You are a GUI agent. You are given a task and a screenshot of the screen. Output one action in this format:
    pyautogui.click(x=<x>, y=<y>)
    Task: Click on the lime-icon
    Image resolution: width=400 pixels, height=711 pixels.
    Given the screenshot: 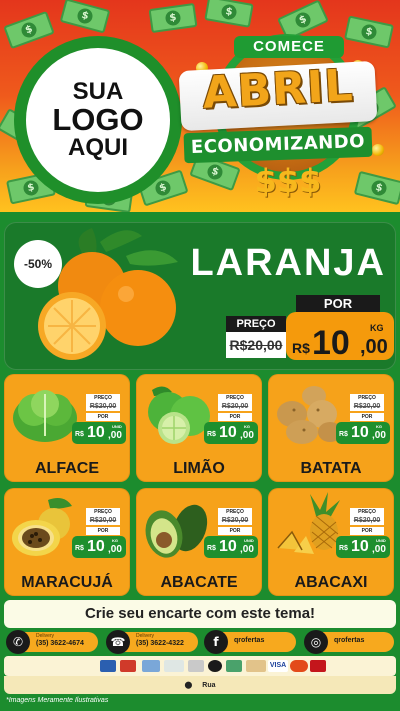 What is the action you would take?
    pyautogui.click(x=179, y=415)
    